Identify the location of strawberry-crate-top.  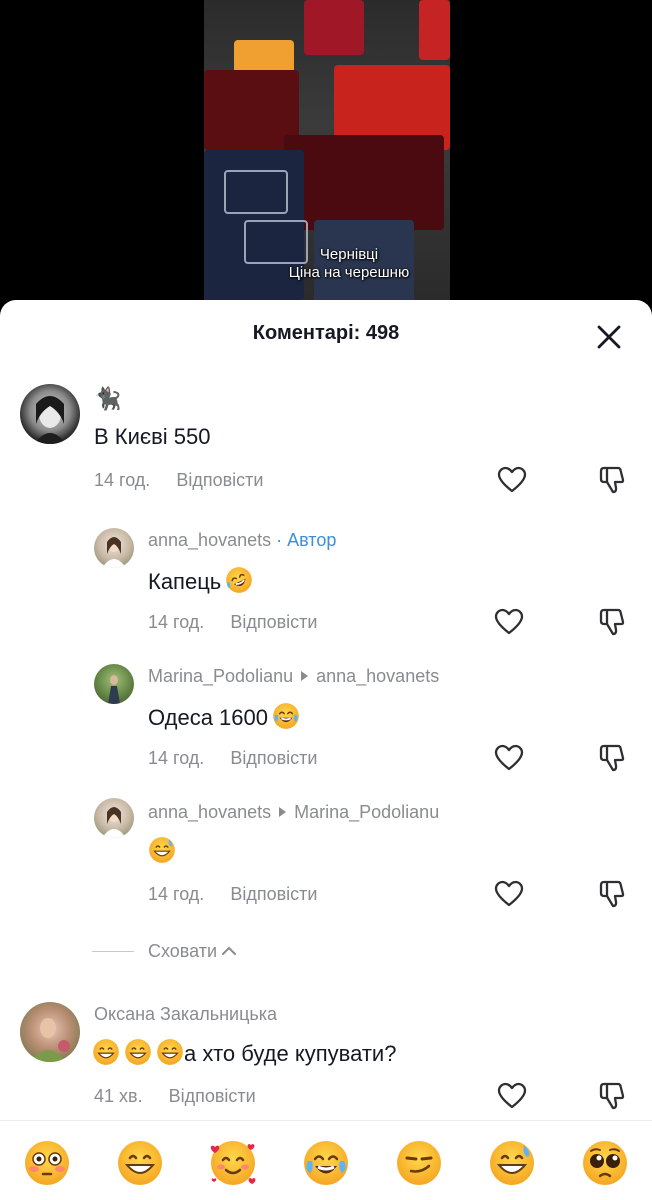
(434, 30).